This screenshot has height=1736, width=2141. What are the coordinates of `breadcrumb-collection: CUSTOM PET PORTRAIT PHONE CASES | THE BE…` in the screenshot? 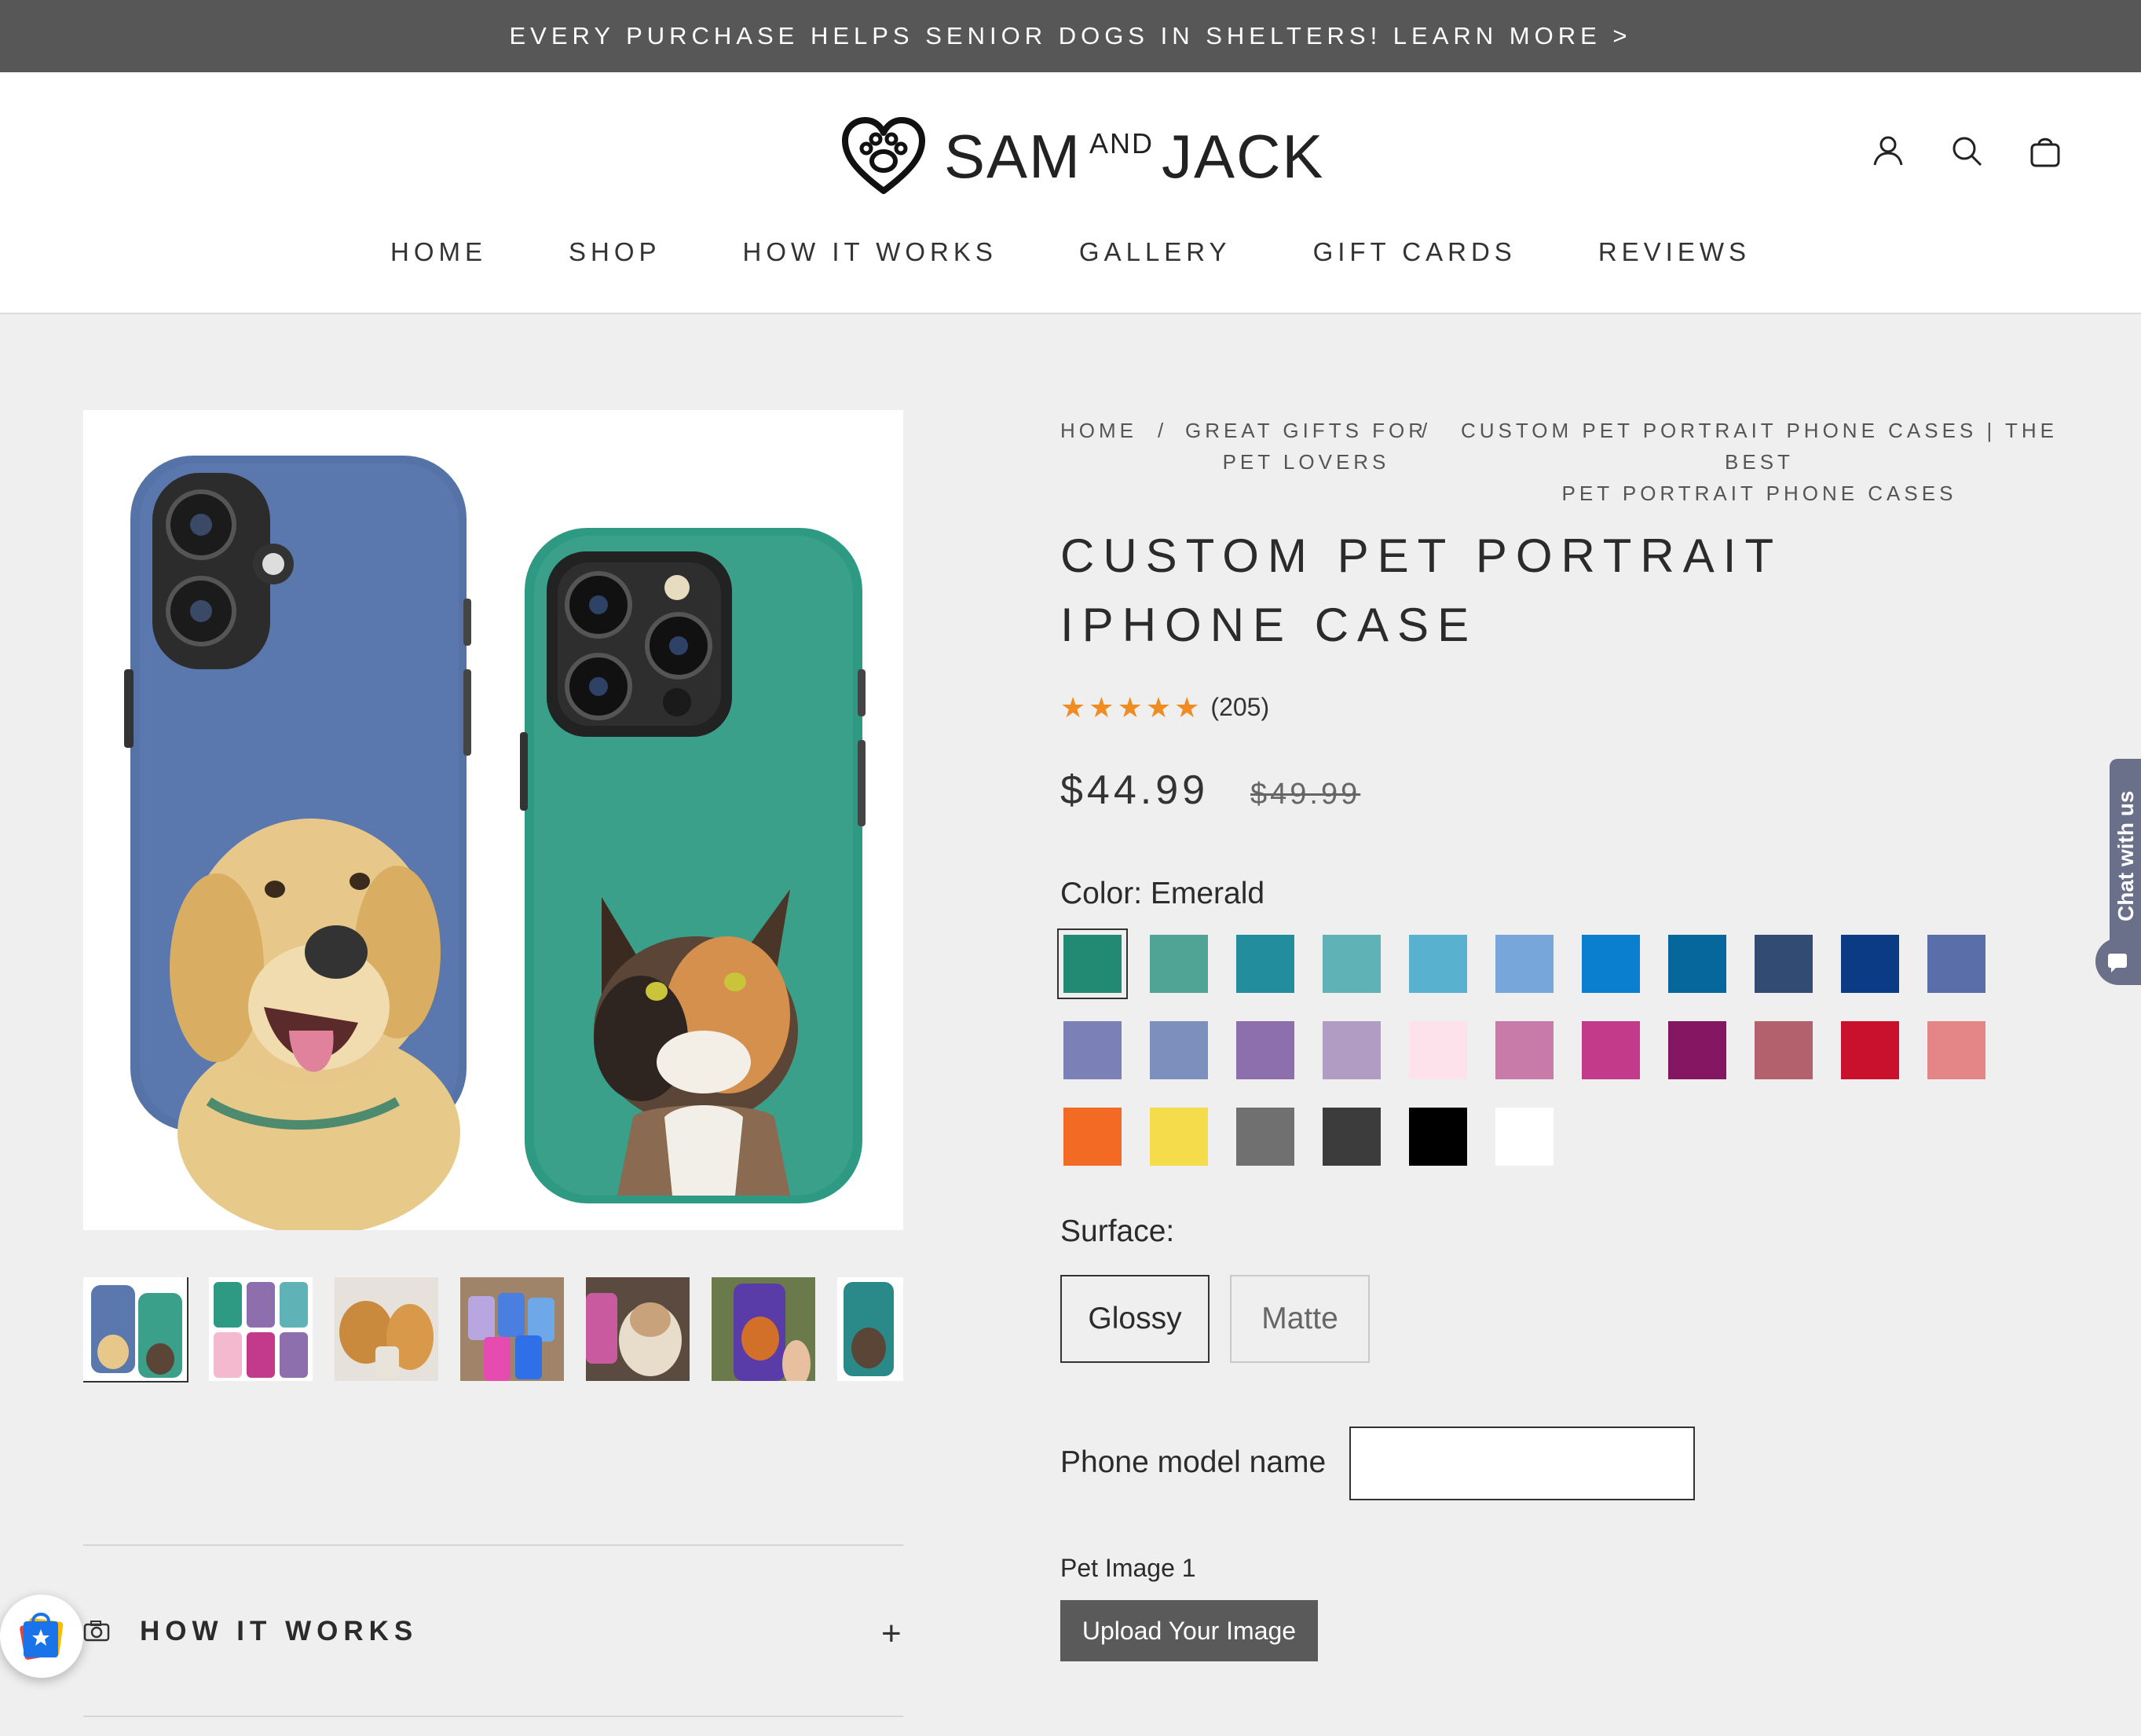 It's located at (1759, 462).